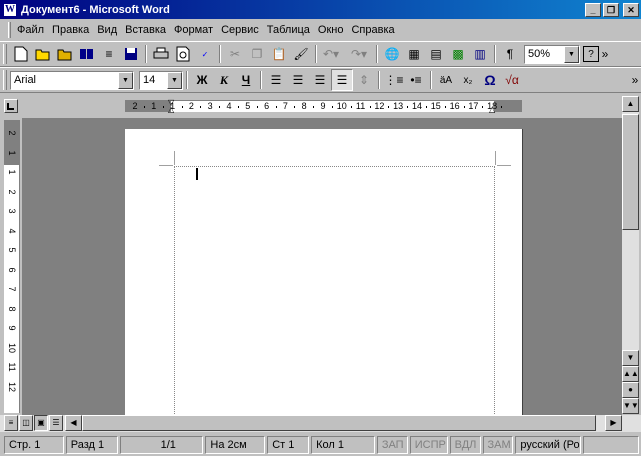  What do you see at coordinates (630, 104) in the screenshot?
I see `scroll-up-icon: ▲` at bounding box center [630, 104].